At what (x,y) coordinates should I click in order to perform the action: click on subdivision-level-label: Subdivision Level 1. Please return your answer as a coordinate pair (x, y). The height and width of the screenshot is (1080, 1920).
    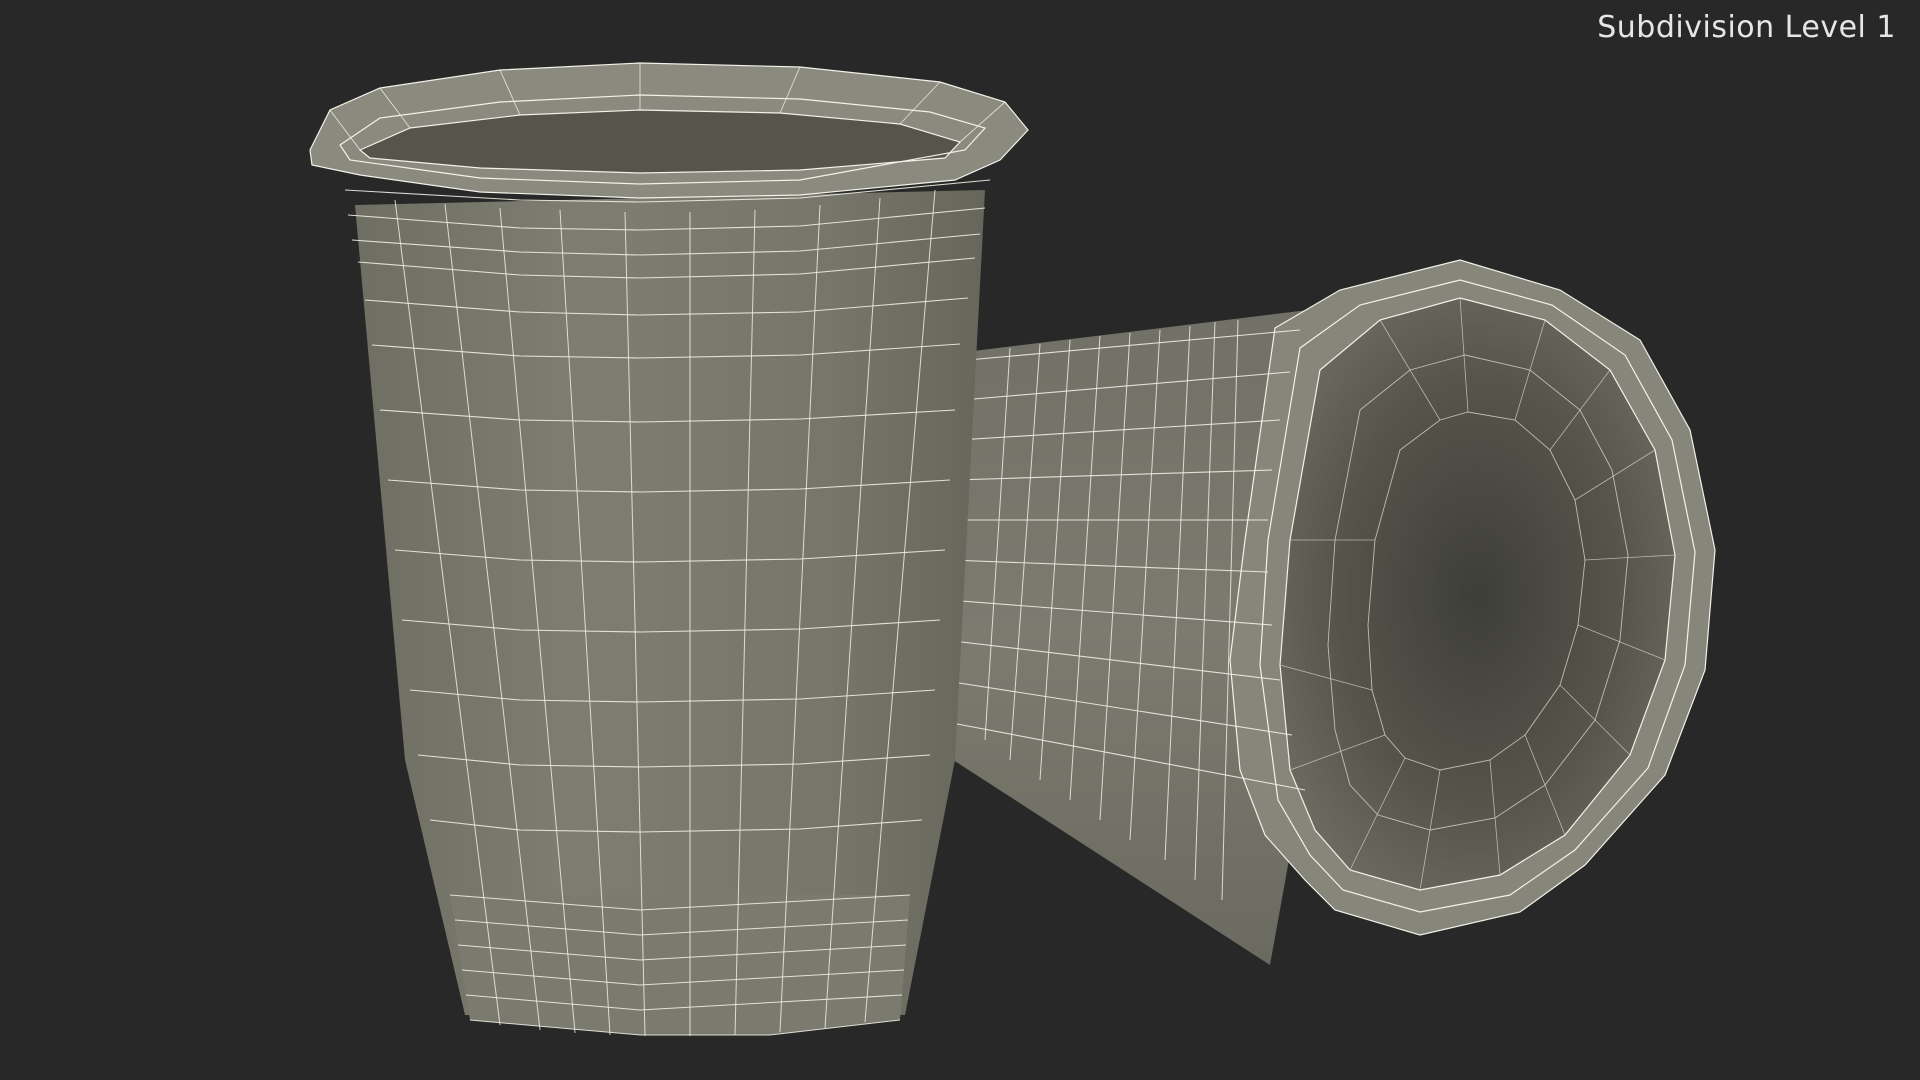
    Looking at the image, I should click on (1746, 27).